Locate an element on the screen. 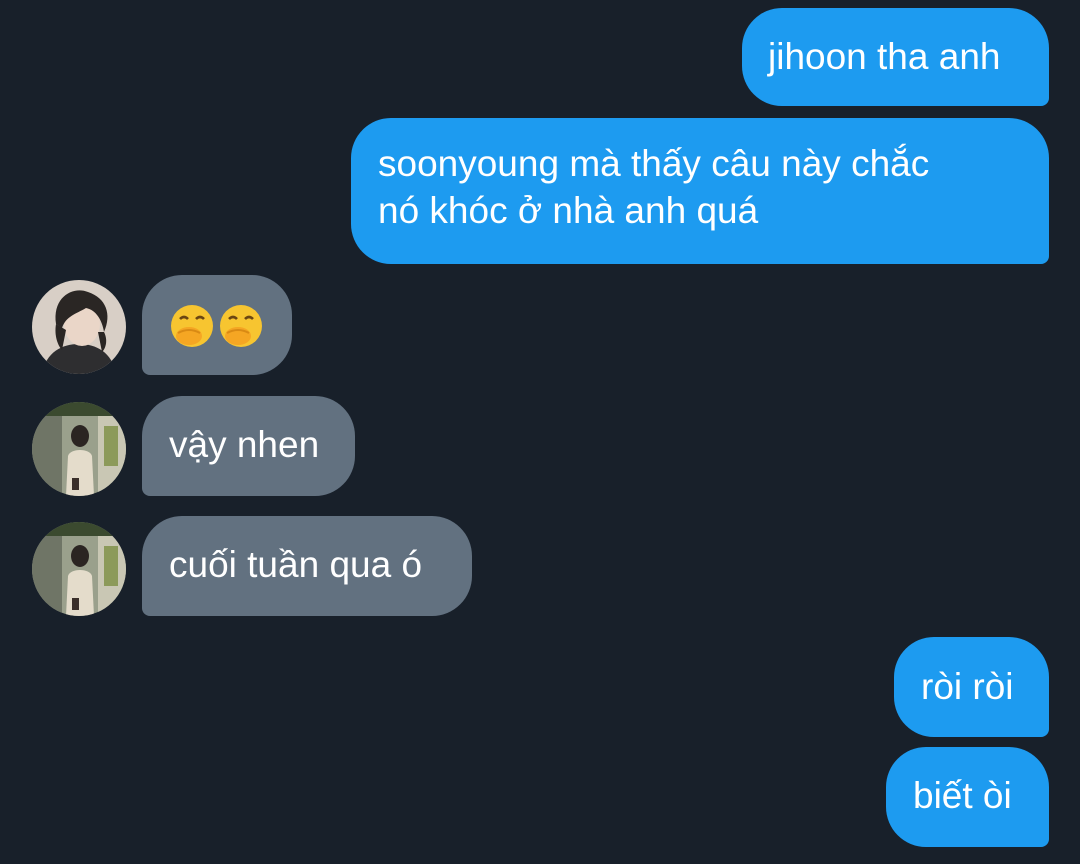  message-bubble-incoming: vậy nhen is located at coordinates (248, 446).